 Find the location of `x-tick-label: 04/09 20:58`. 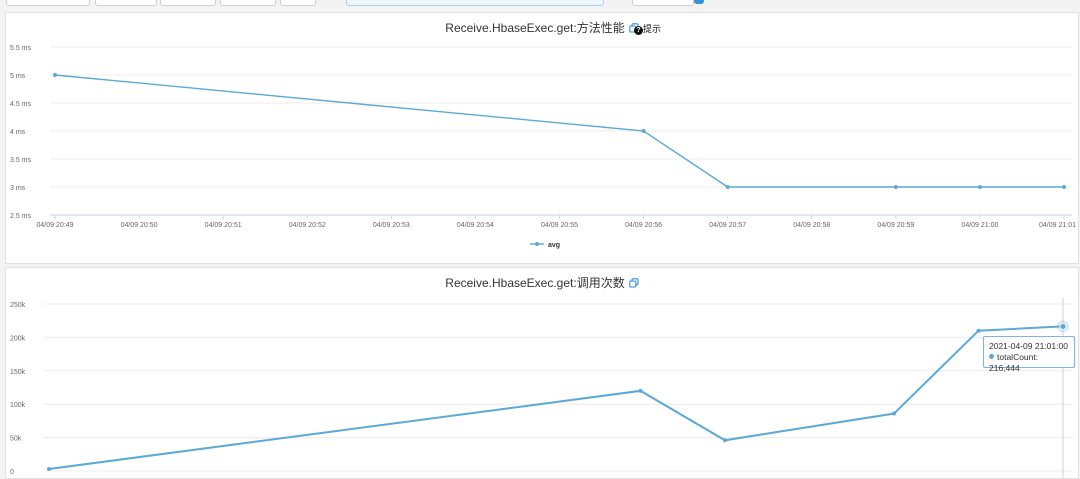

x-tick-label: 04/09 20:58 is located at coordinates (811, 225).